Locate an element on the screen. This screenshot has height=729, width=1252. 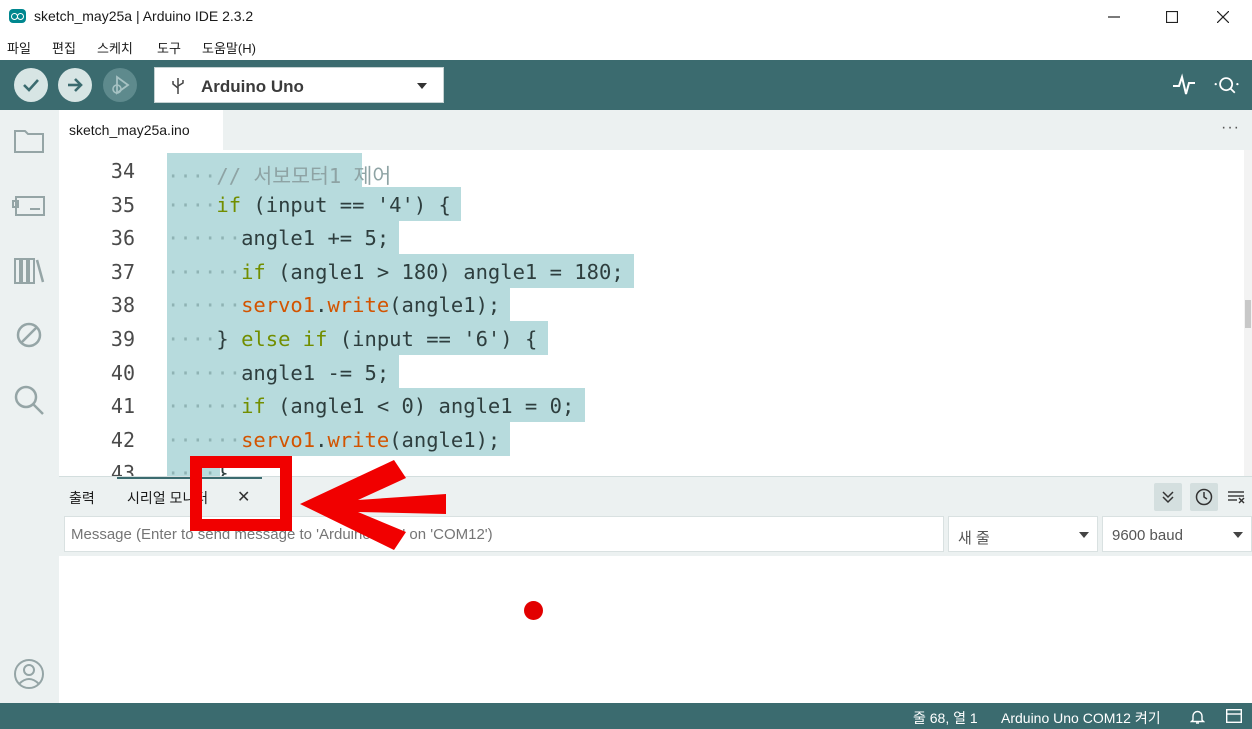
editor-tab-bar: sketch_may25a.ino ··· is located at coordinates (655, 130).